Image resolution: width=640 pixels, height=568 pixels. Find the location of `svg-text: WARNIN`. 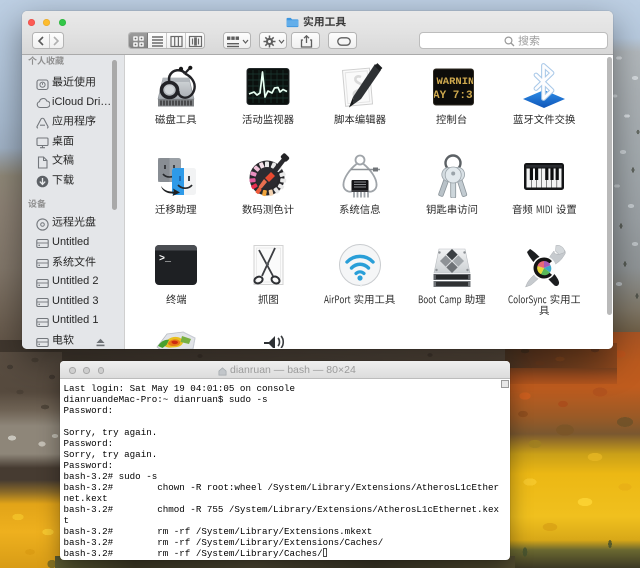

svg-text: WARNIN is located at coordinates (456, 82).